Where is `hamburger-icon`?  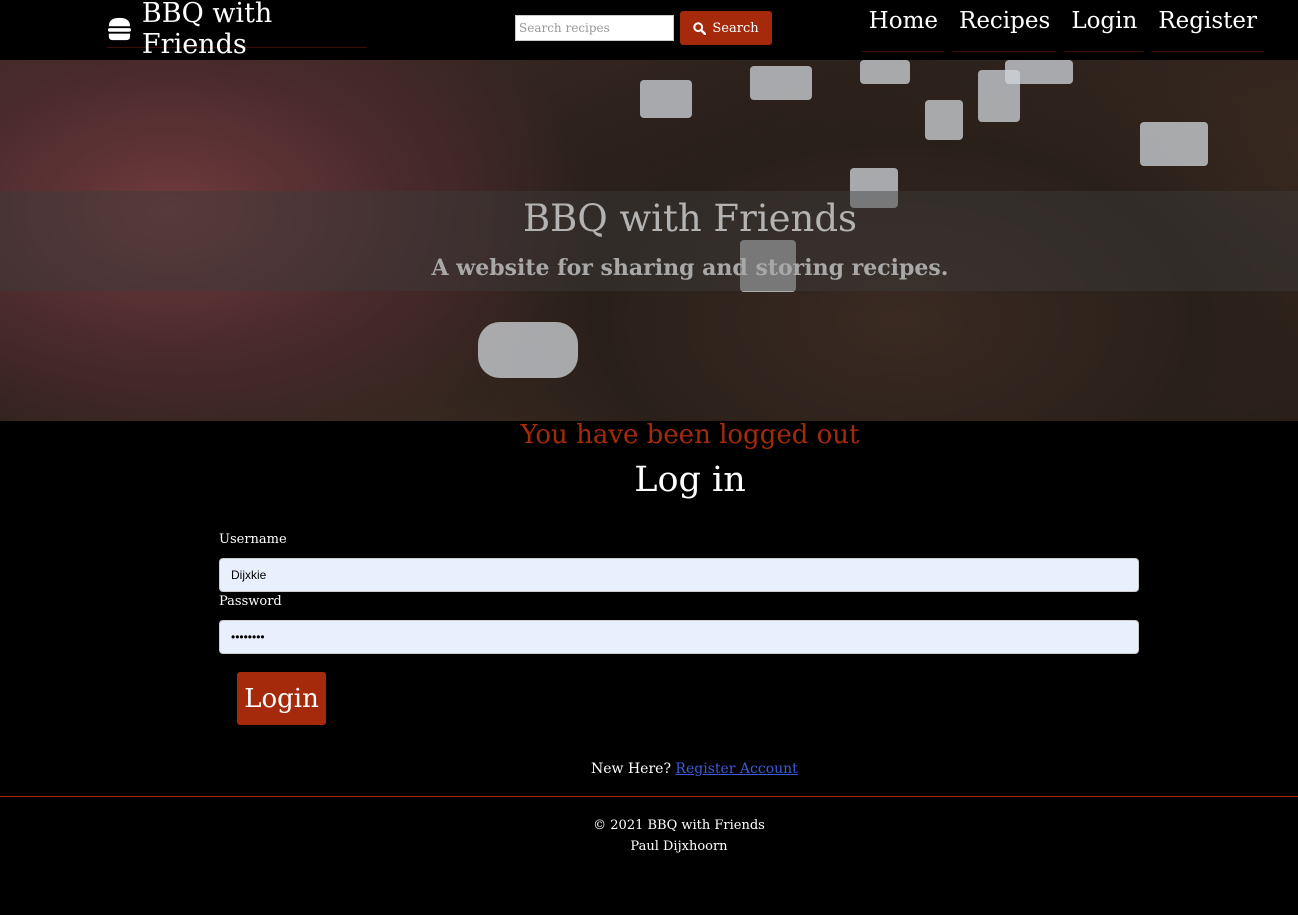
hamburger-icon is located at coordinates (119, 28).